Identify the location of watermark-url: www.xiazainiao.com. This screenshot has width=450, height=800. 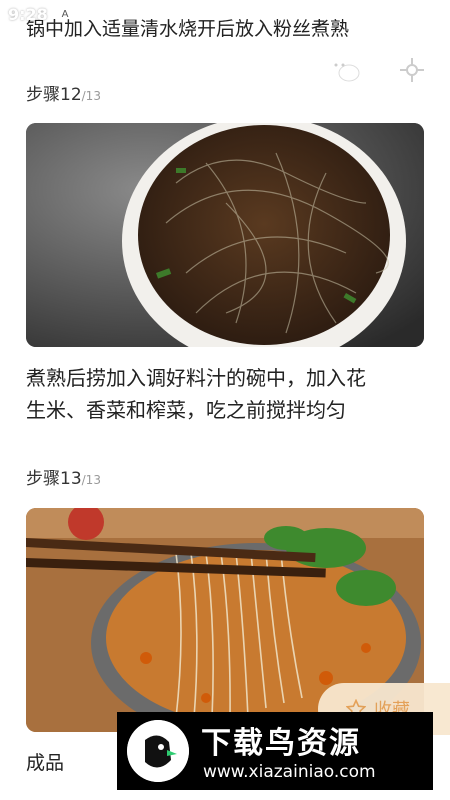
(289, 772).